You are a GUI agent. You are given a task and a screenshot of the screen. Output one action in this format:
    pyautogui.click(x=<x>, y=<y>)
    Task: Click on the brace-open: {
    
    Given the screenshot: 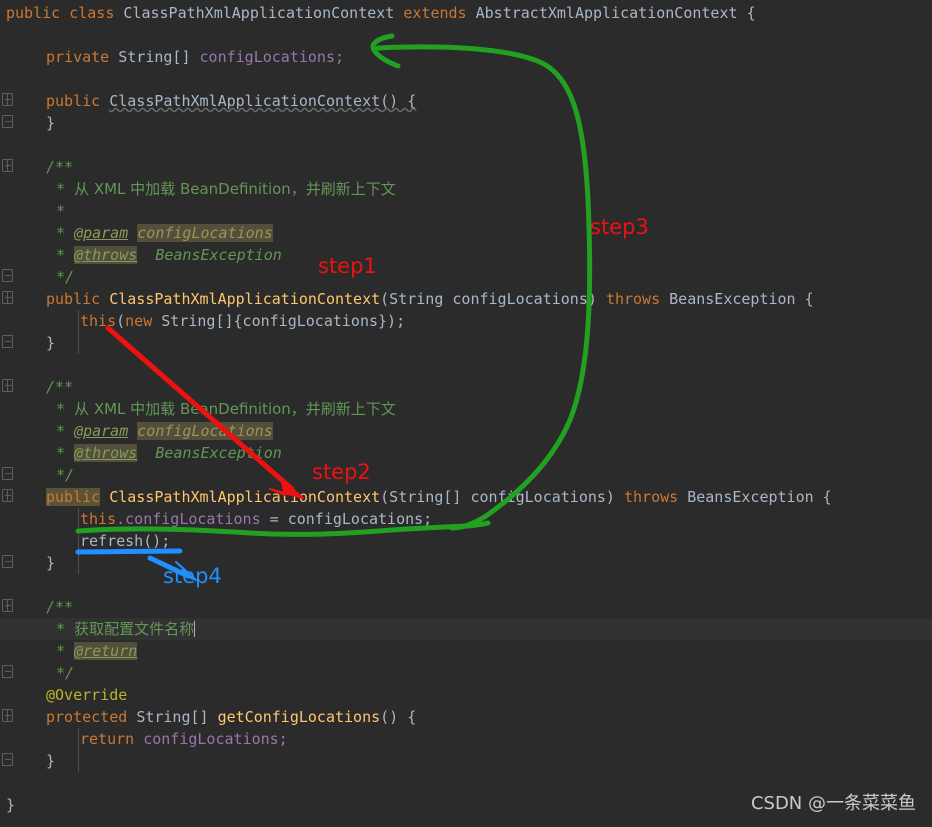 What is the action you would take?
    pyautogui.click(x=751, y=13)
    